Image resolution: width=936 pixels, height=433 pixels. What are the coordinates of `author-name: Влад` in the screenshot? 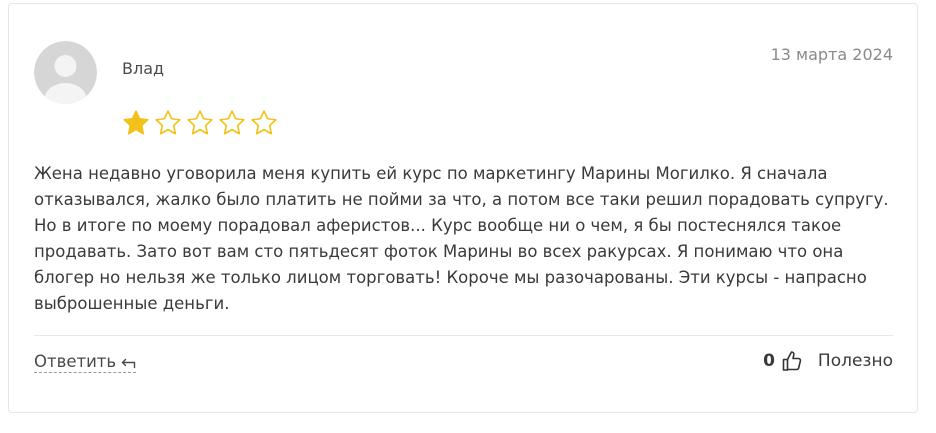 It's located at (143, 68).